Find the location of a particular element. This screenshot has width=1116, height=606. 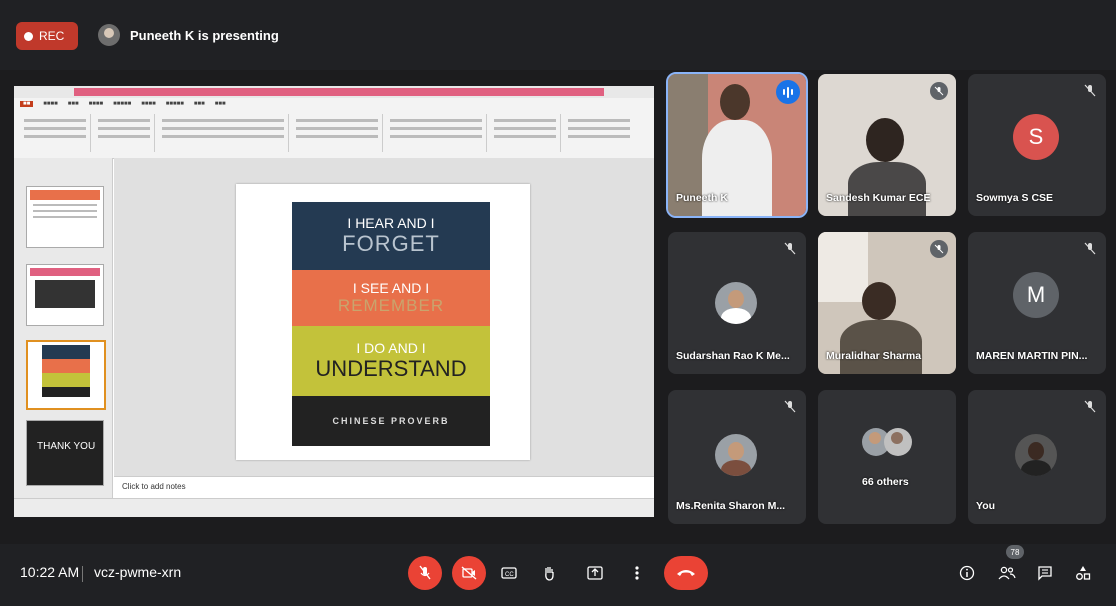

app-title-bar is located at coordinates (334, 92).